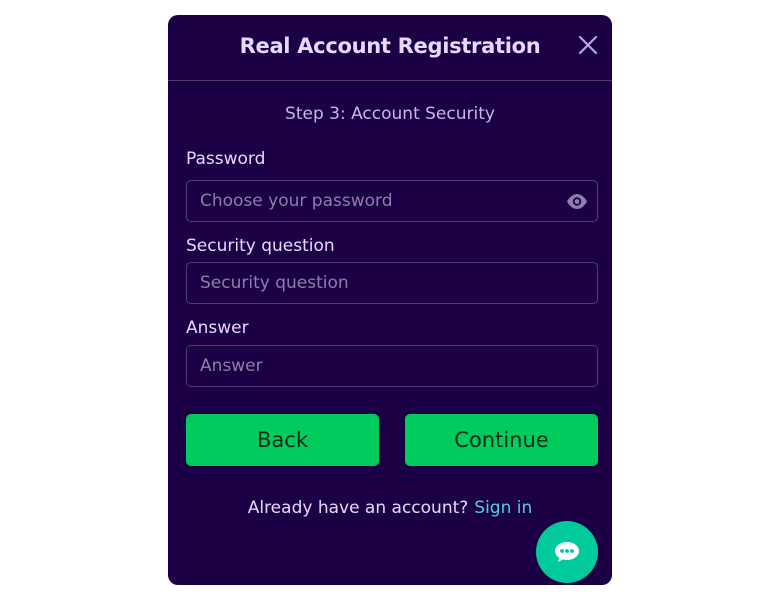 This screenshot has width=780, height=600. I want to click on modal-title: Real Account Registration, so click(390, 46).